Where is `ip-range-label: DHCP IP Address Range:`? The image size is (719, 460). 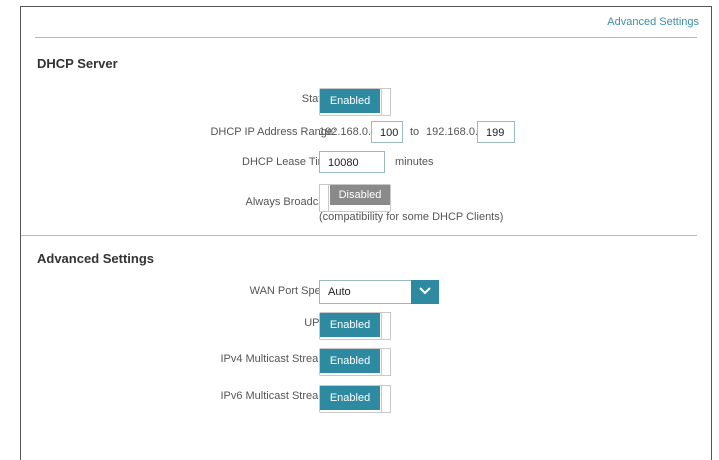 ip-range-label: DHCP IP Address Range: is located at coordinates (273, 132).